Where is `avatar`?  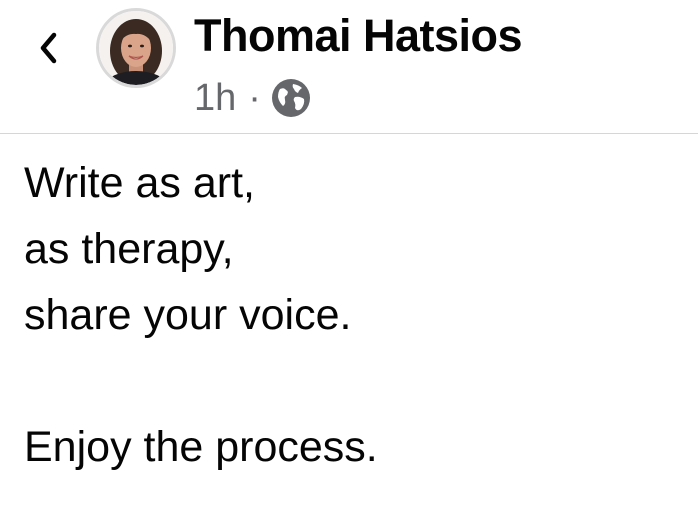
avatar is located at coordinates (136, 48).